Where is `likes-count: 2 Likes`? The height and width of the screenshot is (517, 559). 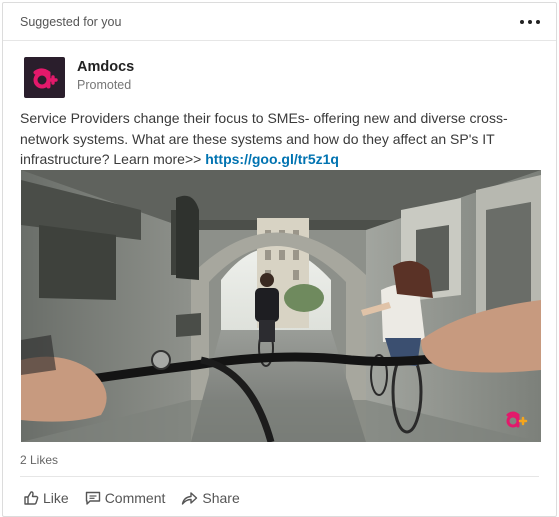
likes-count: 2 Likes is located at coordinates (39, 460).